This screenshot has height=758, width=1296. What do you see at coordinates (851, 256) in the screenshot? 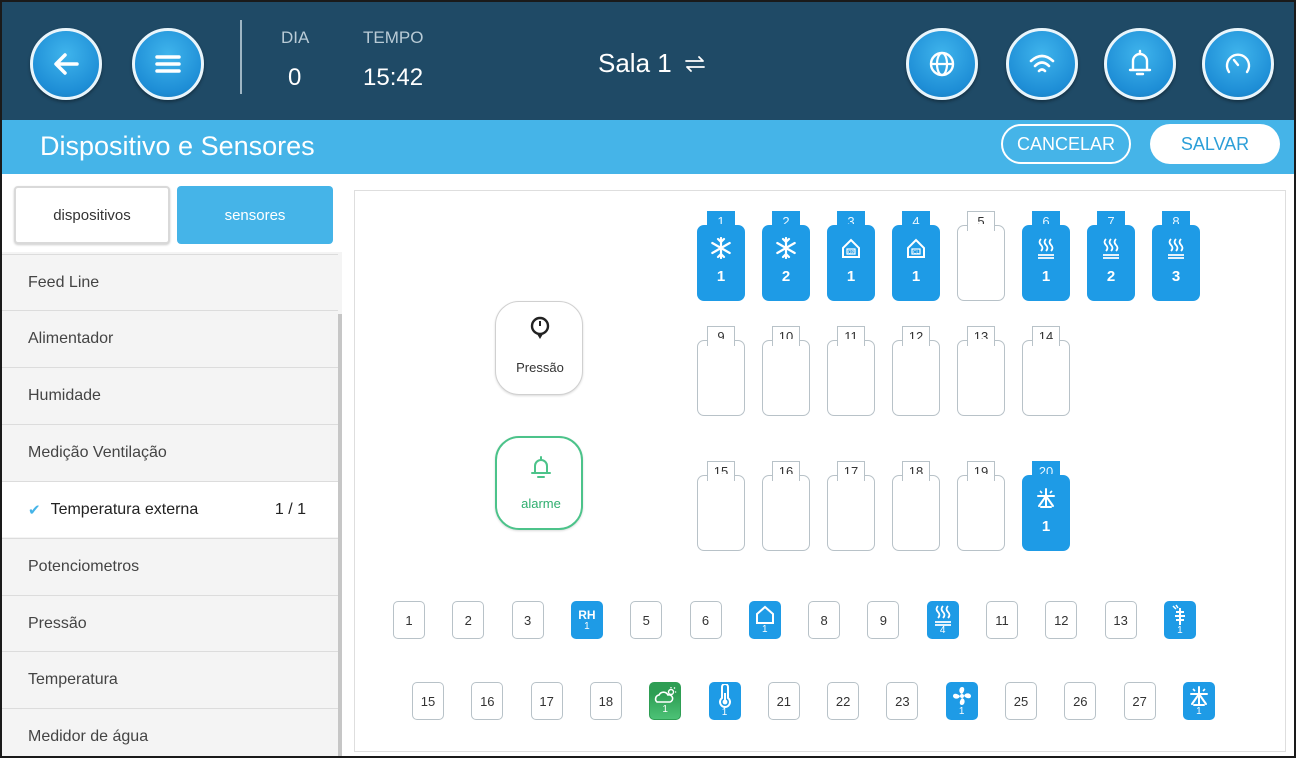
I see `relay-slot: 3 OP 1` at bounding box center [851, 256].